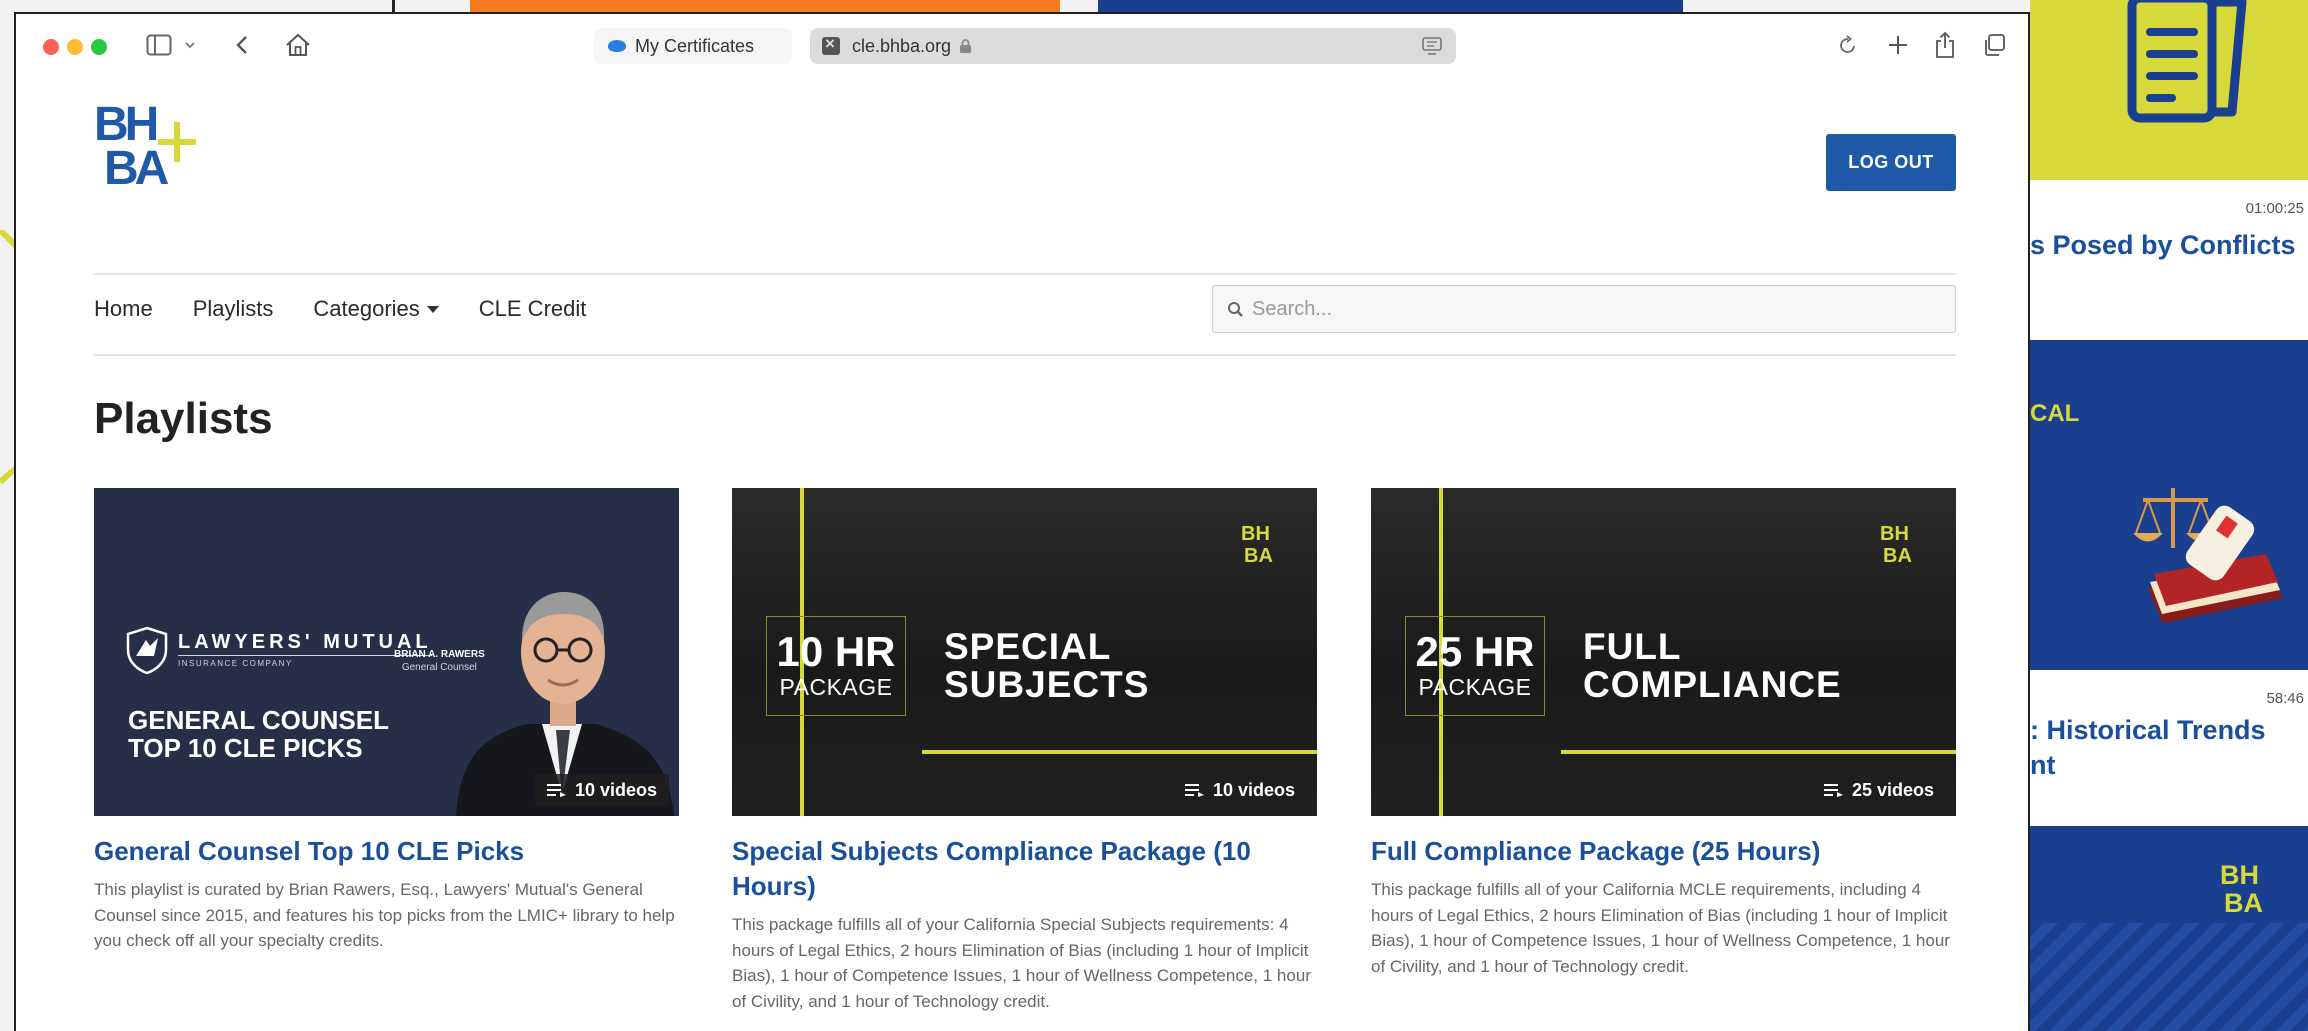  I want to click on tab-overview-icon, so click(1994, 45).